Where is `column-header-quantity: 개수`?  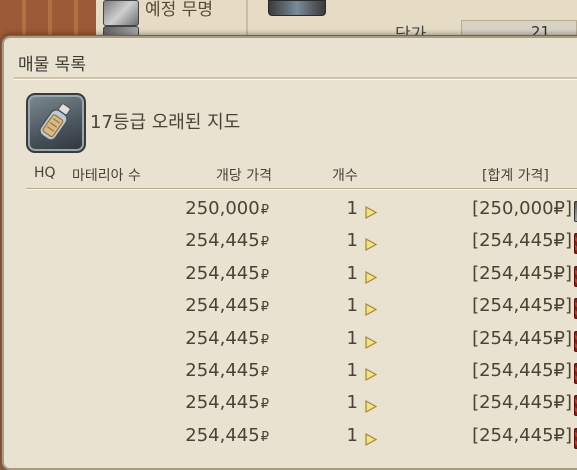
column-header-quantity: 개수 is located at coordinates (345, 175).